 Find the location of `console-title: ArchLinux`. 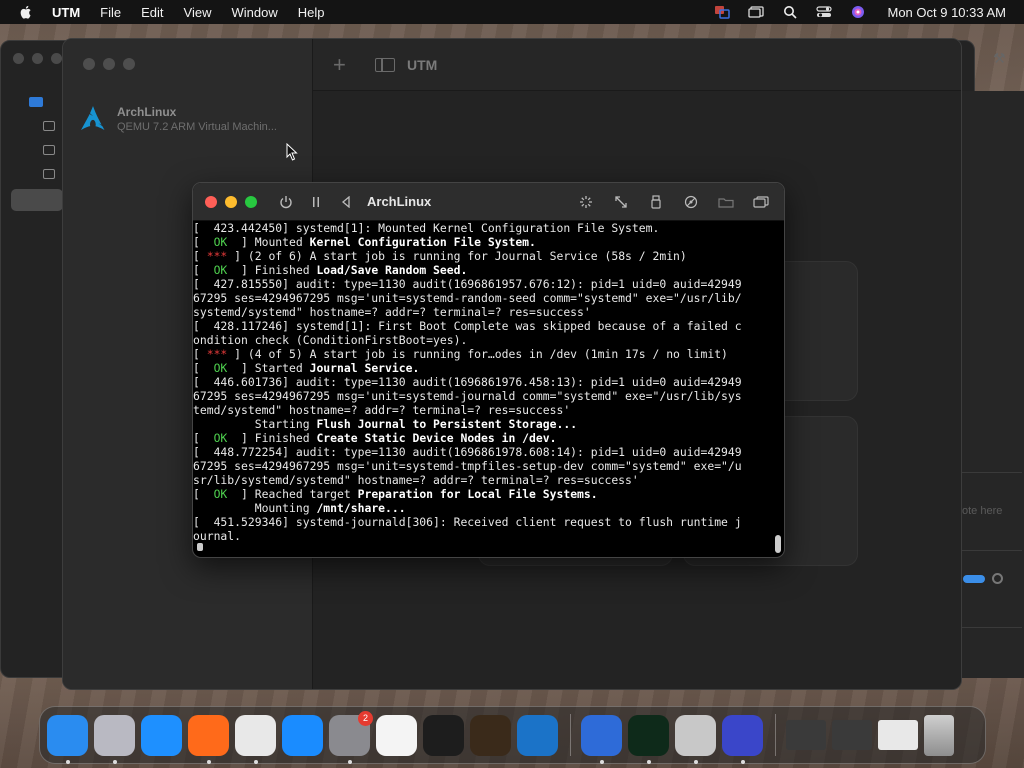

console-title: ArchLinux is located at coordinates (399, 201).